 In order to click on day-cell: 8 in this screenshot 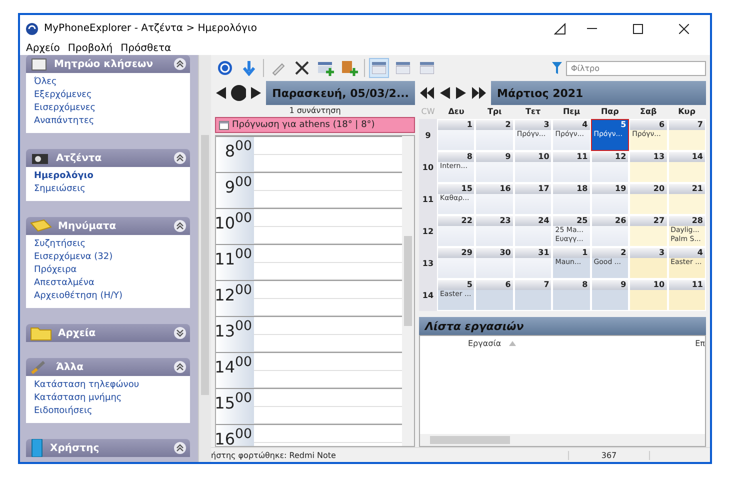, I will do `click(571, 295)`.